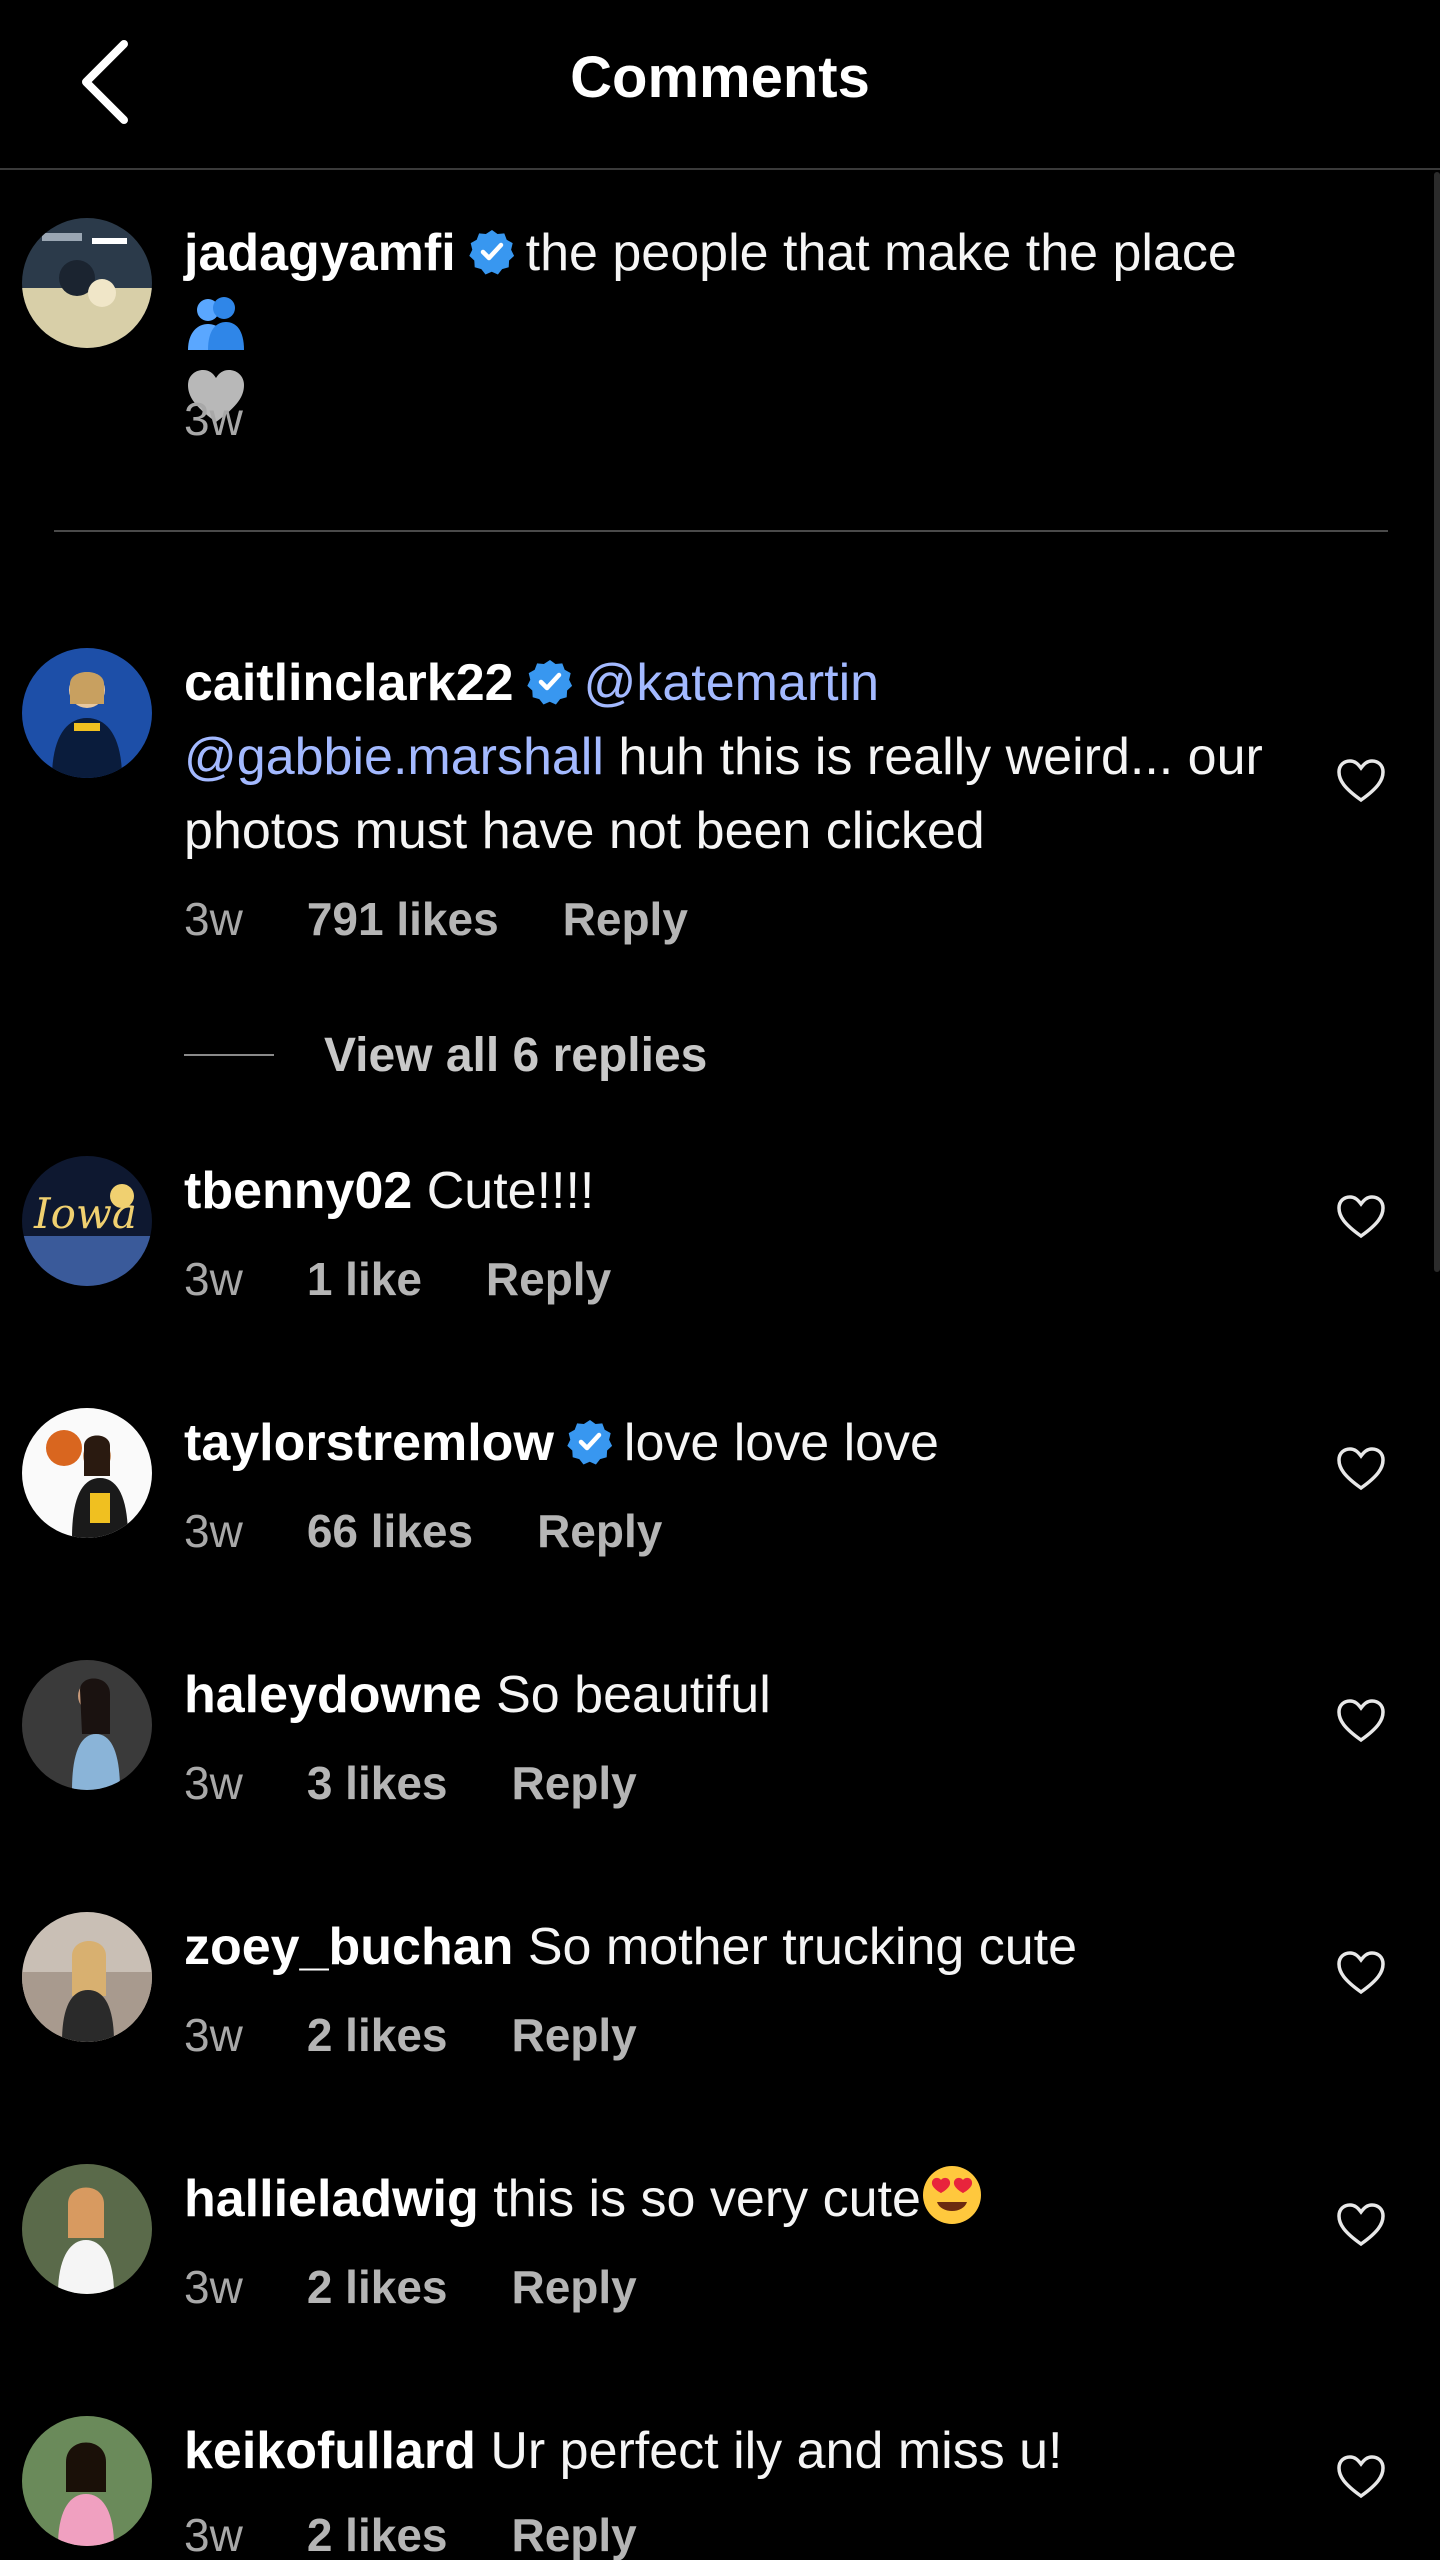  What do you see at coordinates (390, 1531) in the screenshot?
I see `like-count: 66 likes` at bounding box center [390, 1531].